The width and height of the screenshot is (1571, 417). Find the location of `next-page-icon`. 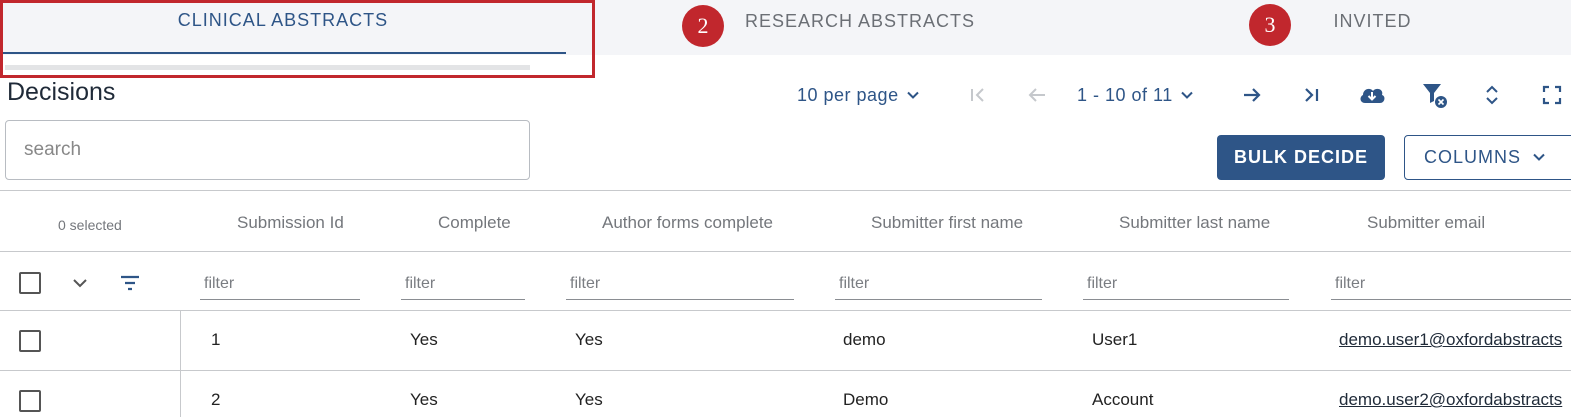

next-page-icon is located at coordinates (1252, 95).